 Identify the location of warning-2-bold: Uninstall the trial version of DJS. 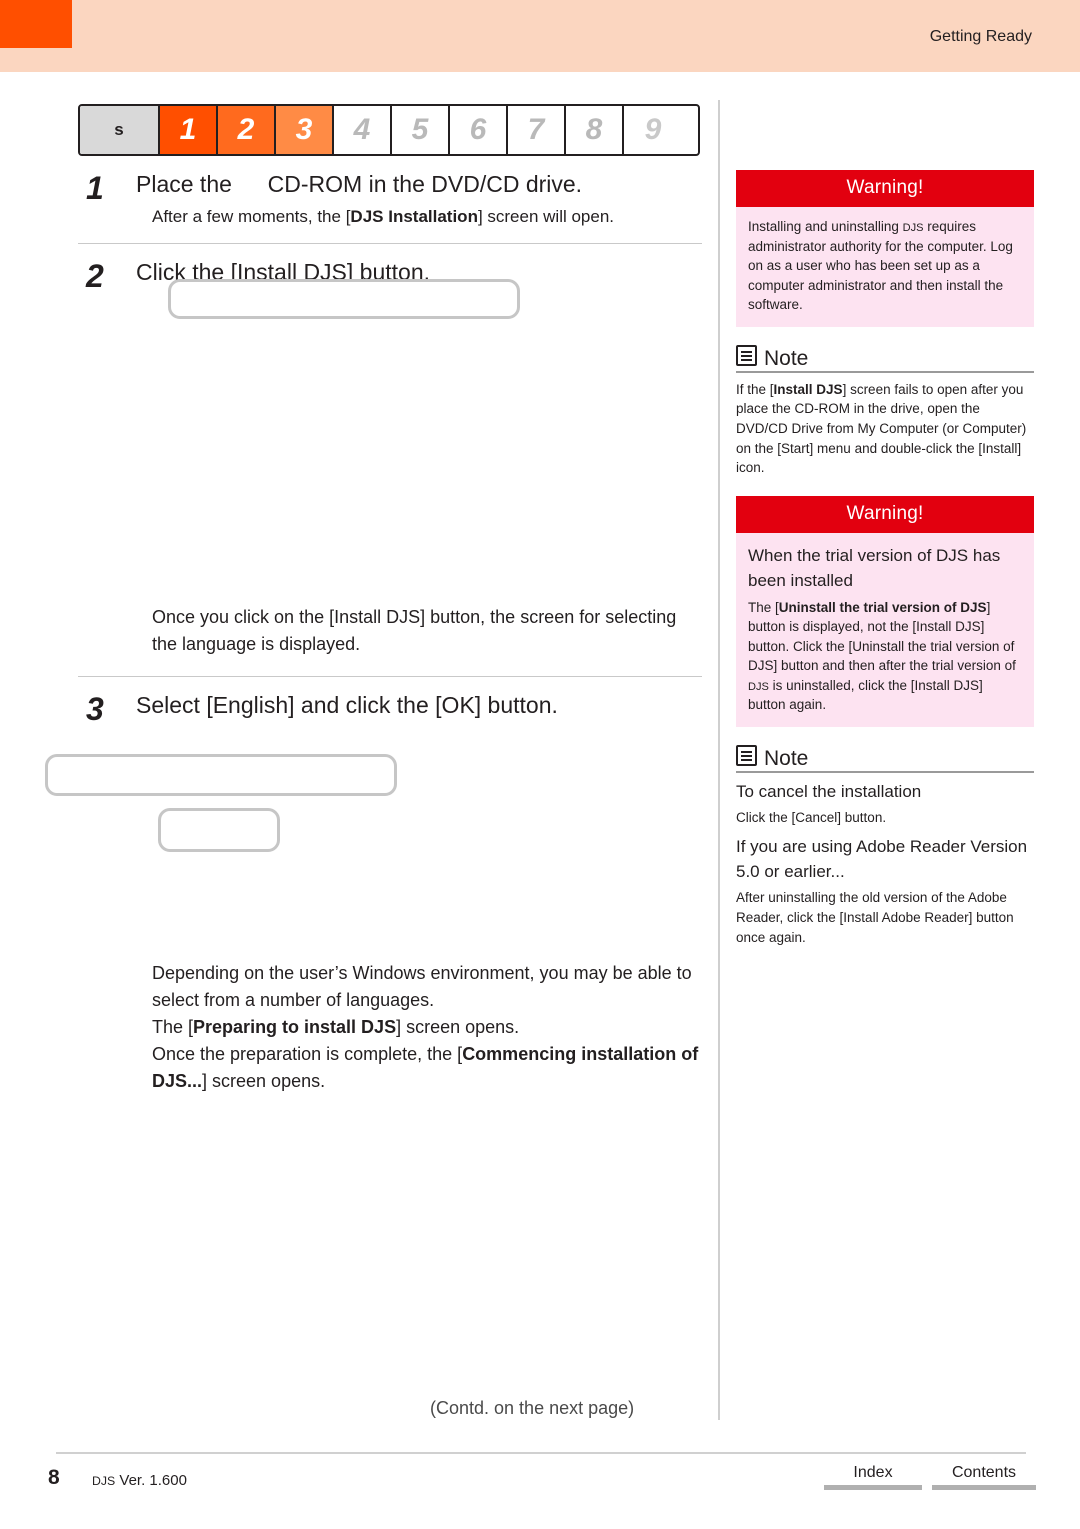
(882, 607).